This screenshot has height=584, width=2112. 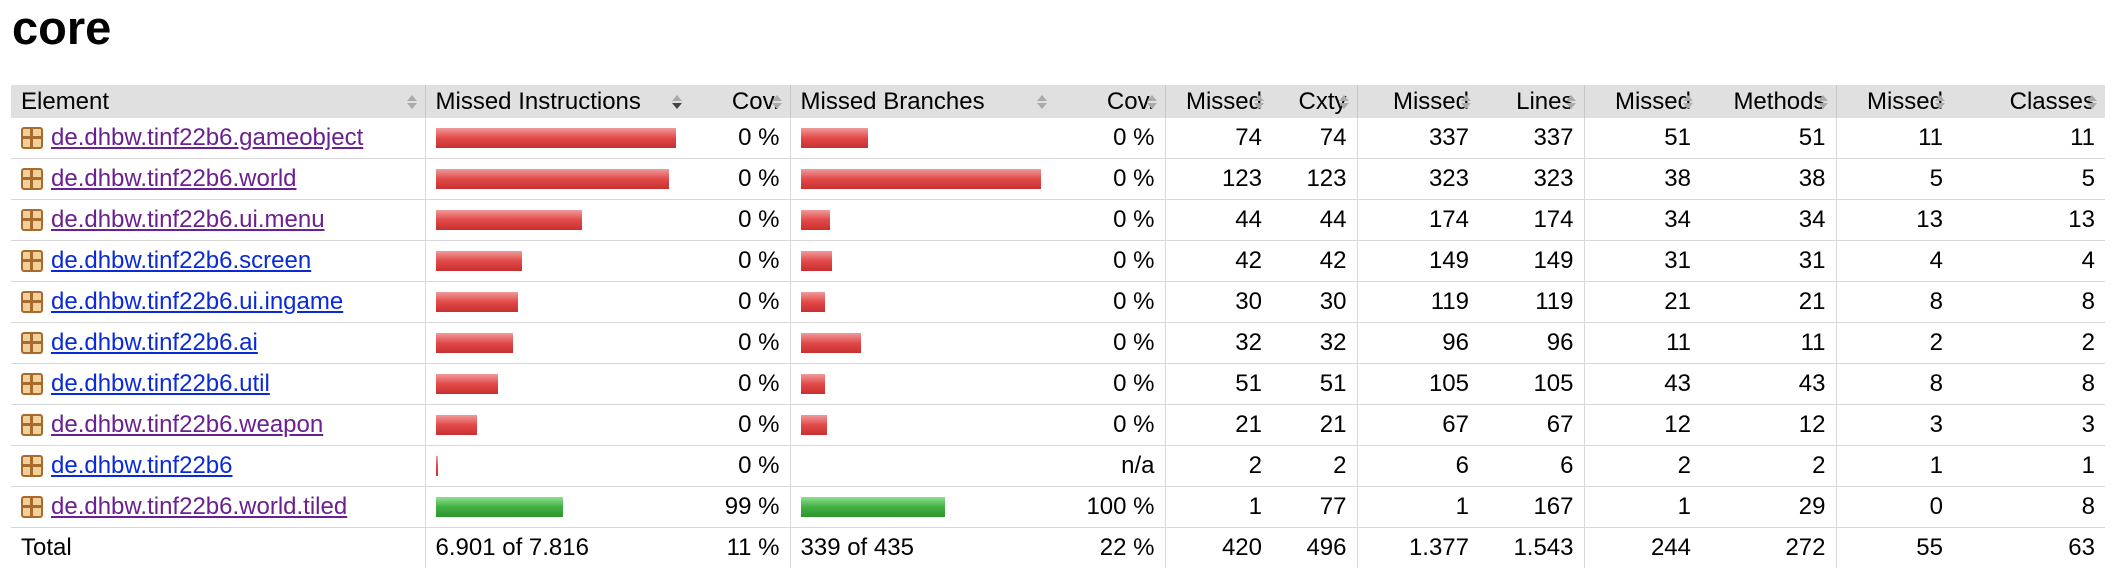 I want to click on package-link: de.dhbw.tinf22b6.world.tiled, so click(x=199, y=507).